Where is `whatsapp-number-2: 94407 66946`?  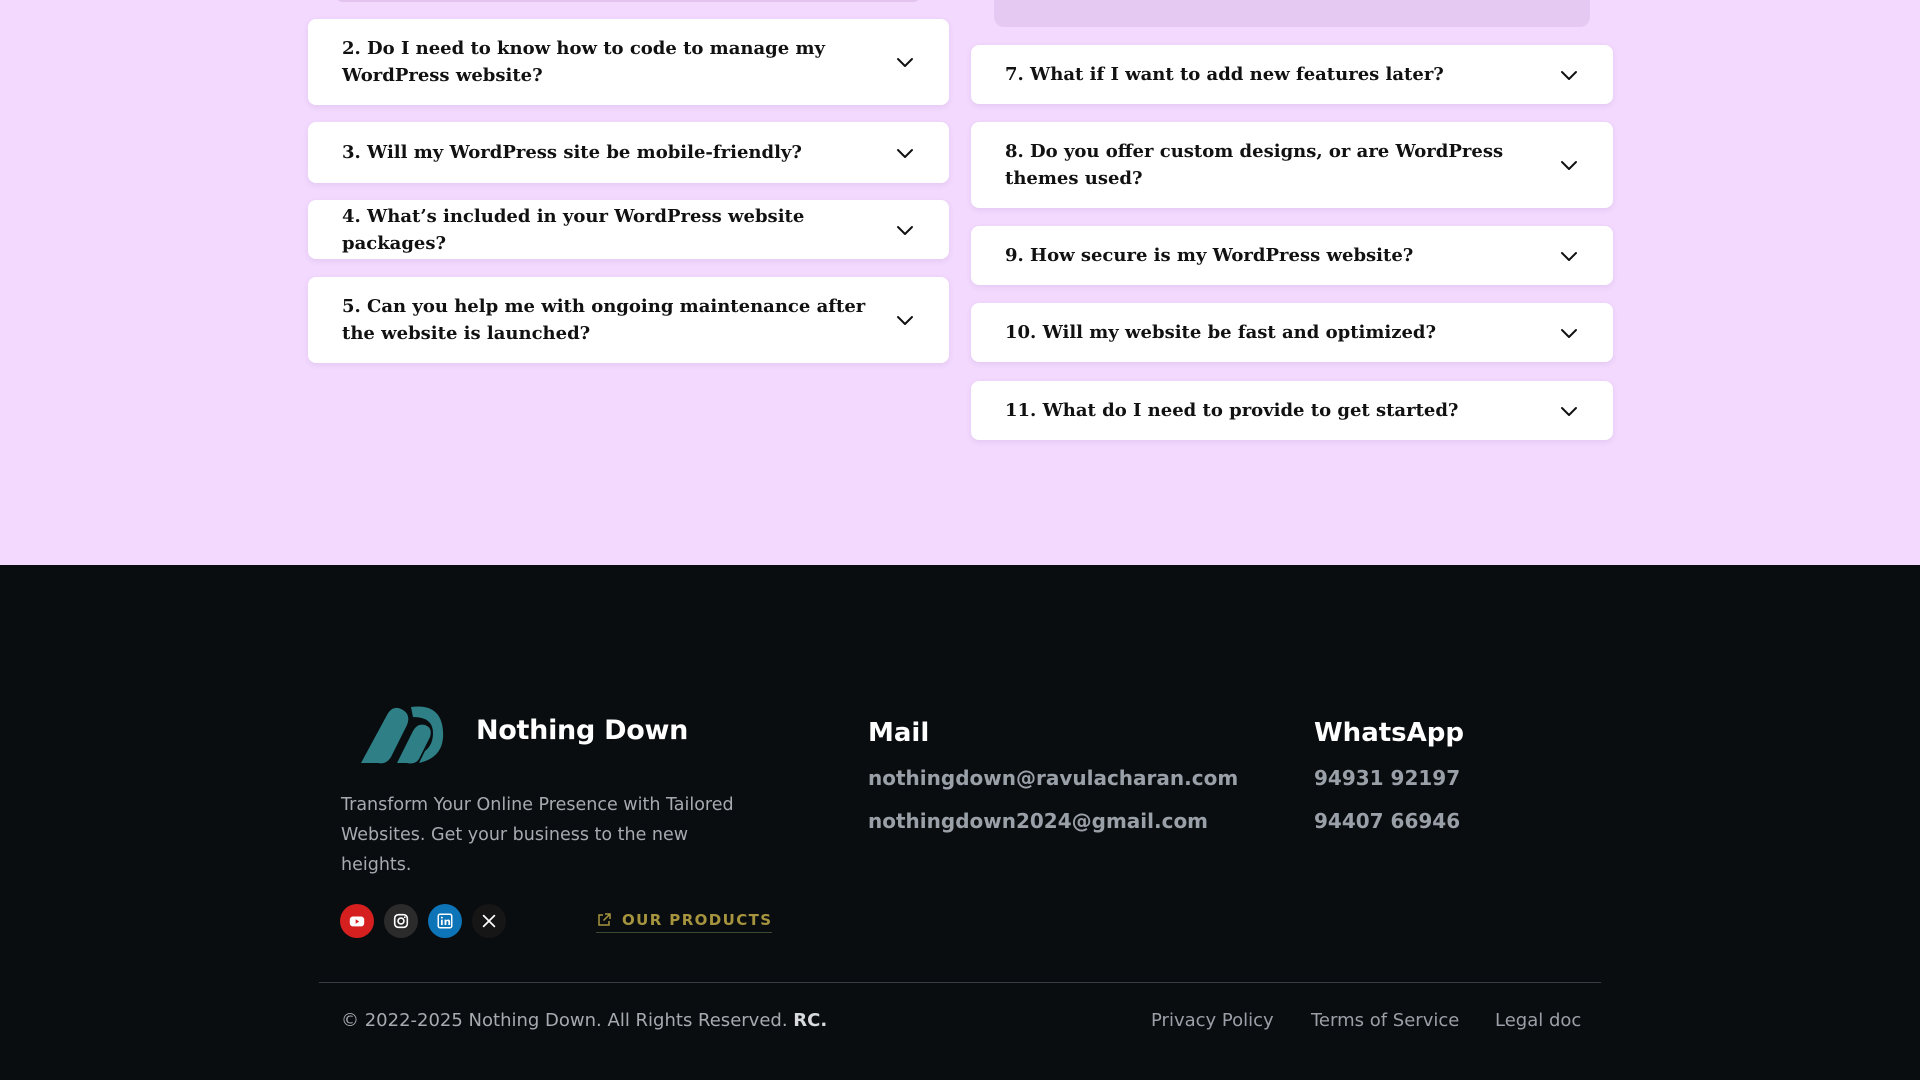
whatsapp-number-2: 94407 66946 is located at coordinates (1387, 821).